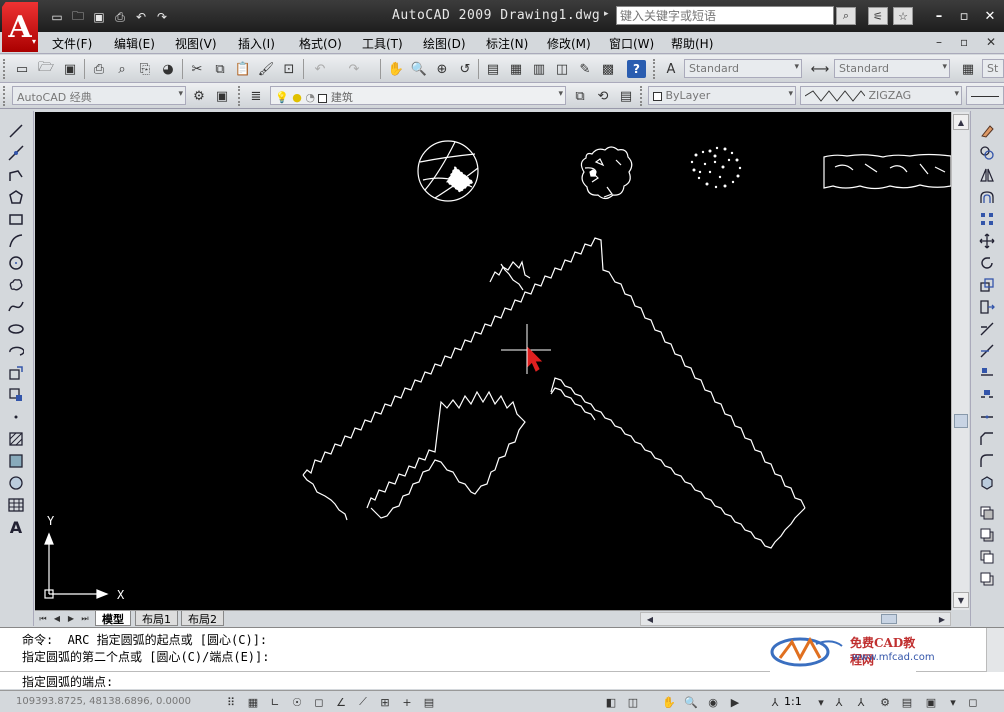 The height and width of the screenshot is (712, 1004). What do you see at coordinates (134, 43) in the screenshot?
I see `menu-edit: 编辑(E)` at bounding box center [134, 43].